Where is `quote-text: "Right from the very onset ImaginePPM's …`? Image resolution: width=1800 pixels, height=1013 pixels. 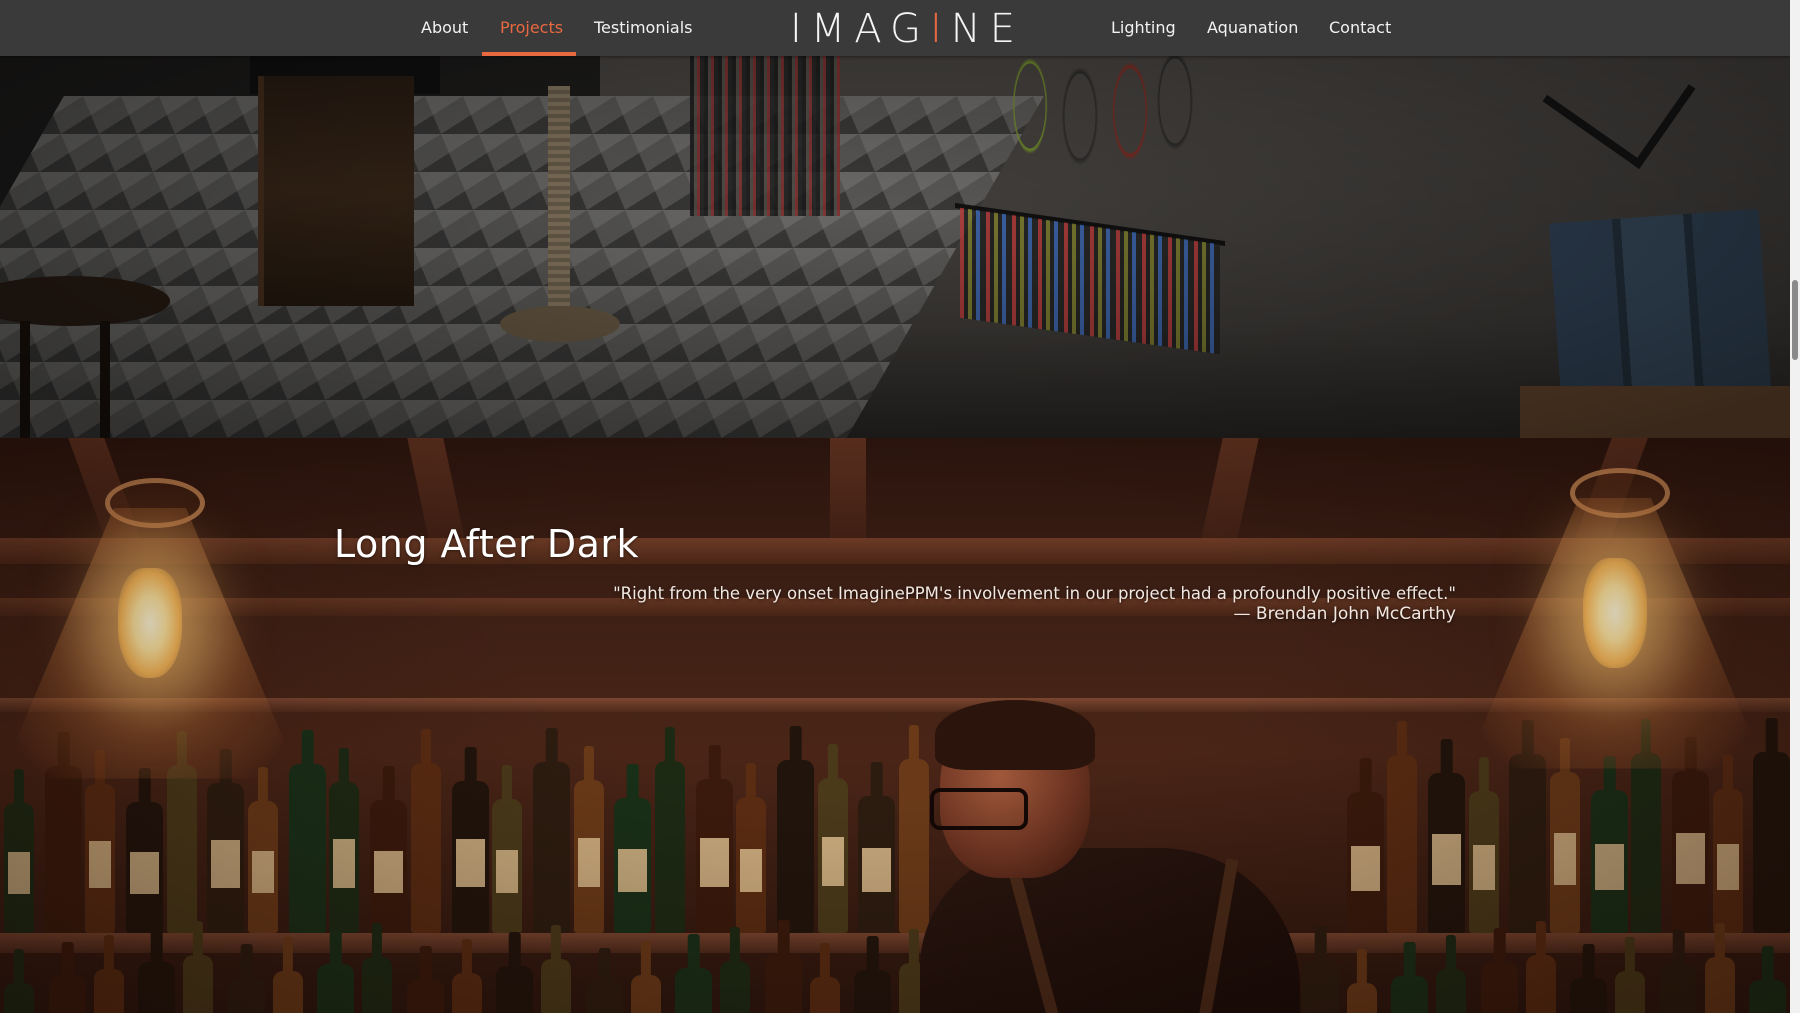
quote-text: "Right from the very onset ImaginePPM's … is located at coordinates (1034, 593).